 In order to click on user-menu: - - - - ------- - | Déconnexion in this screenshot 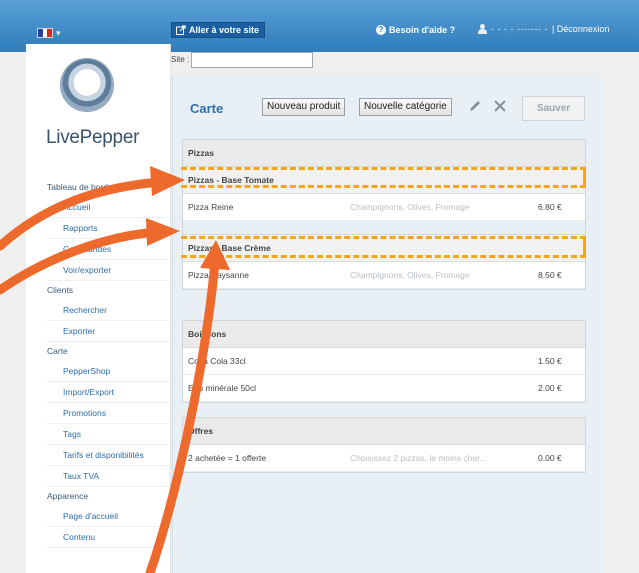, I will do `click(543, 29)`.